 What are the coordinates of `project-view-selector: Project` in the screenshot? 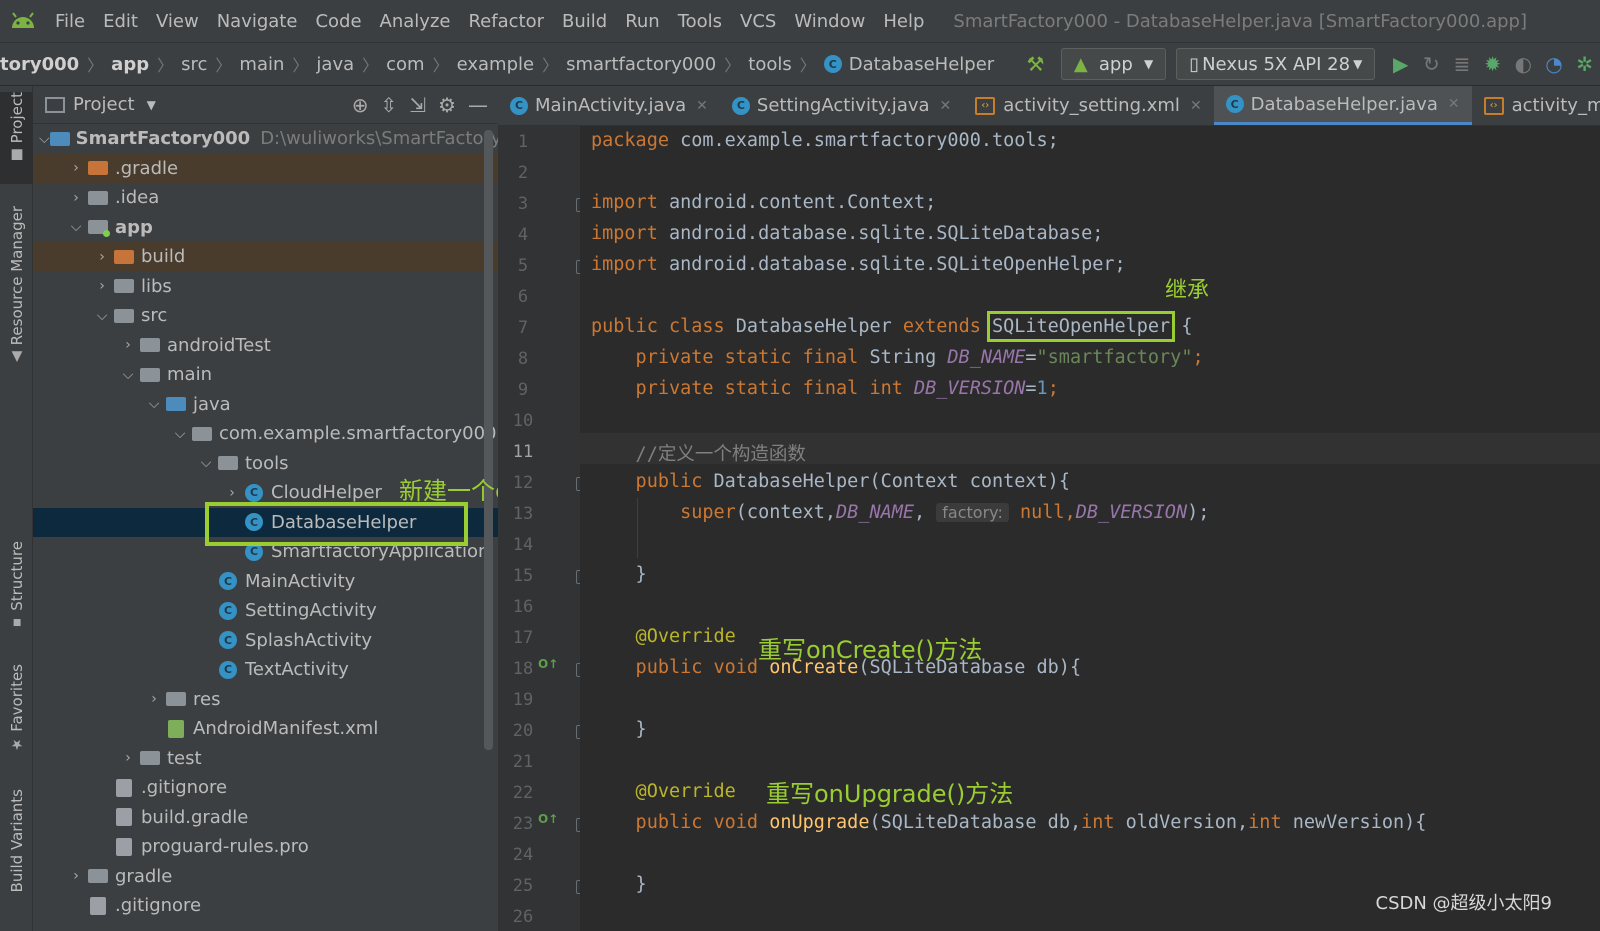 It's located at (104, 104).